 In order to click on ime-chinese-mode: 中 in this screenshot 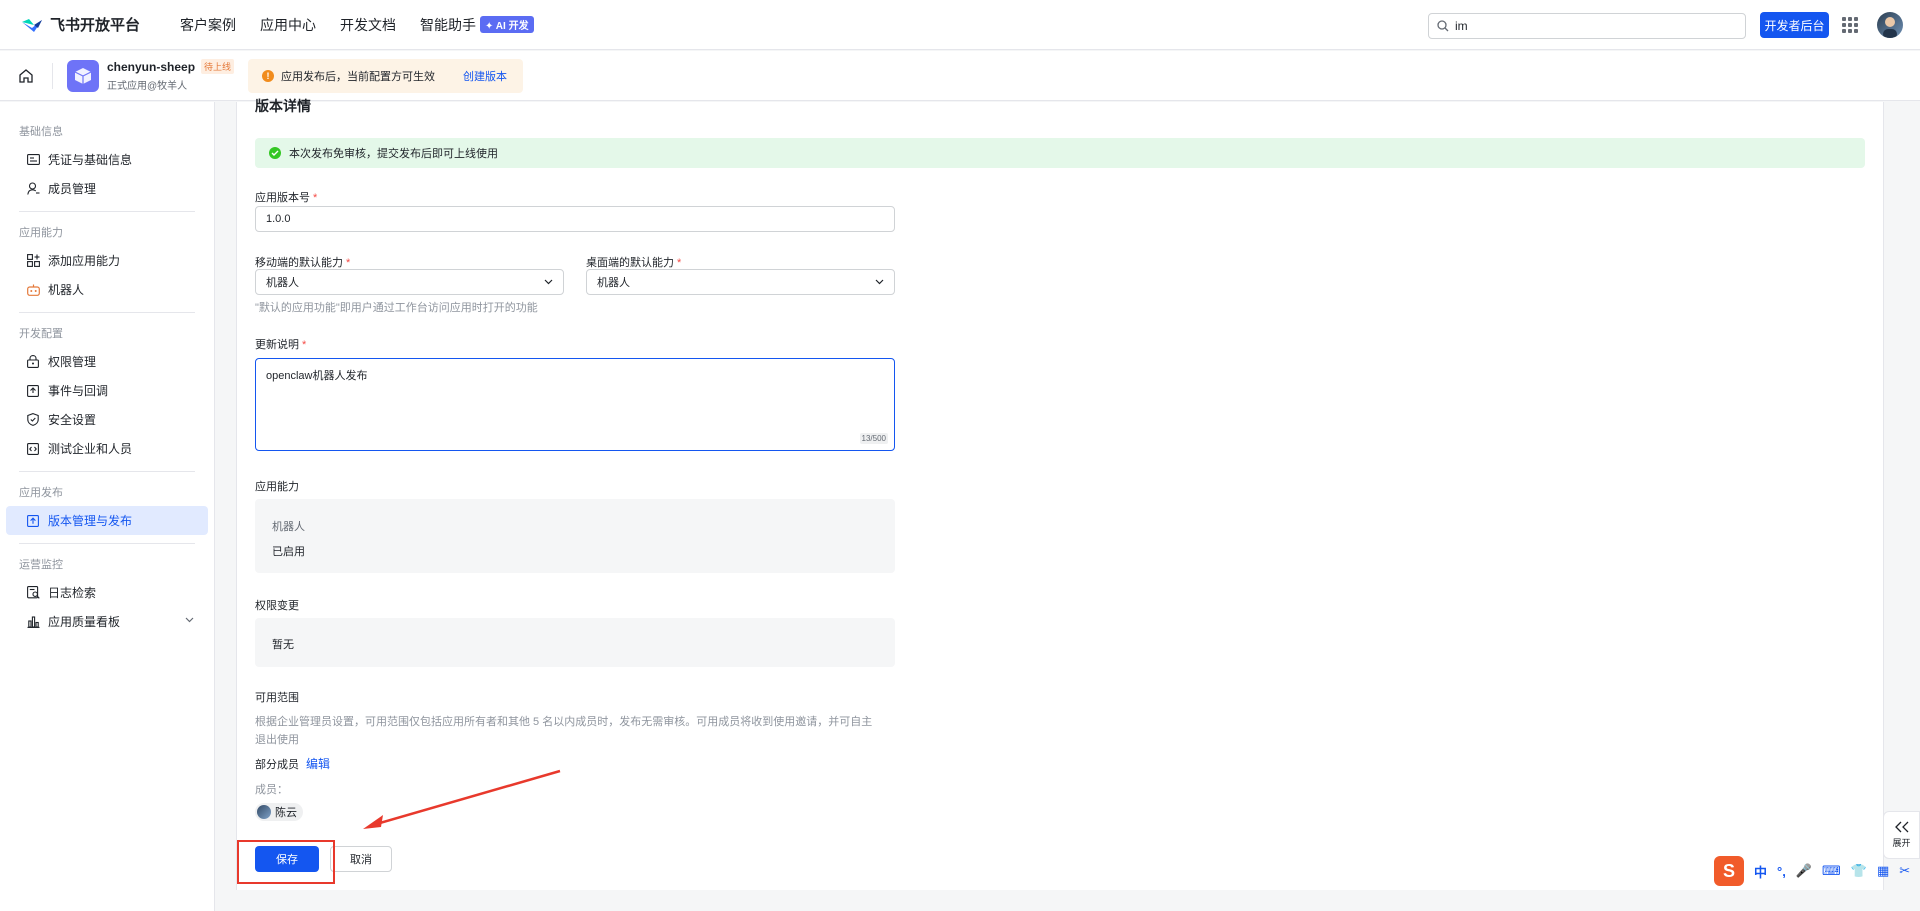, I will do `click(1760, 871)`.